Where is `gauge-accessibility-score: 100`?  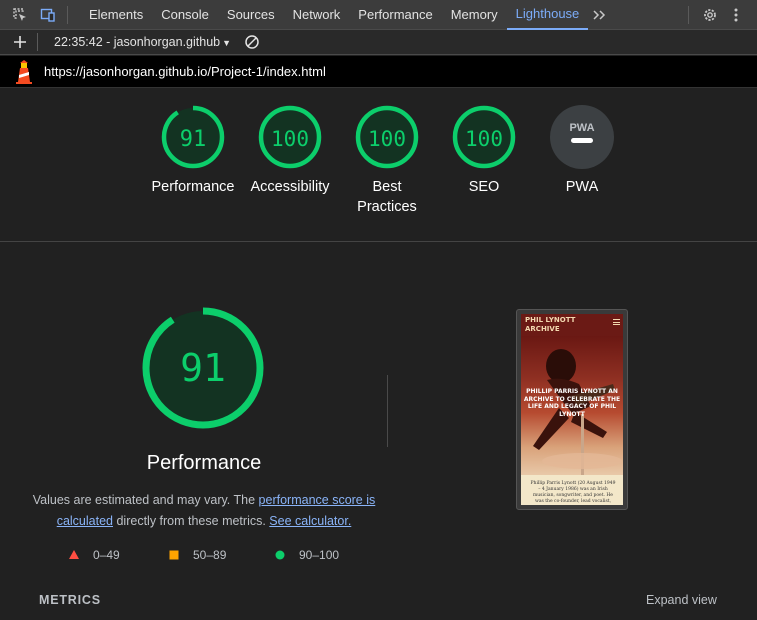
gauge-accessibility-score: 100 is located at coordinates (290, 139).